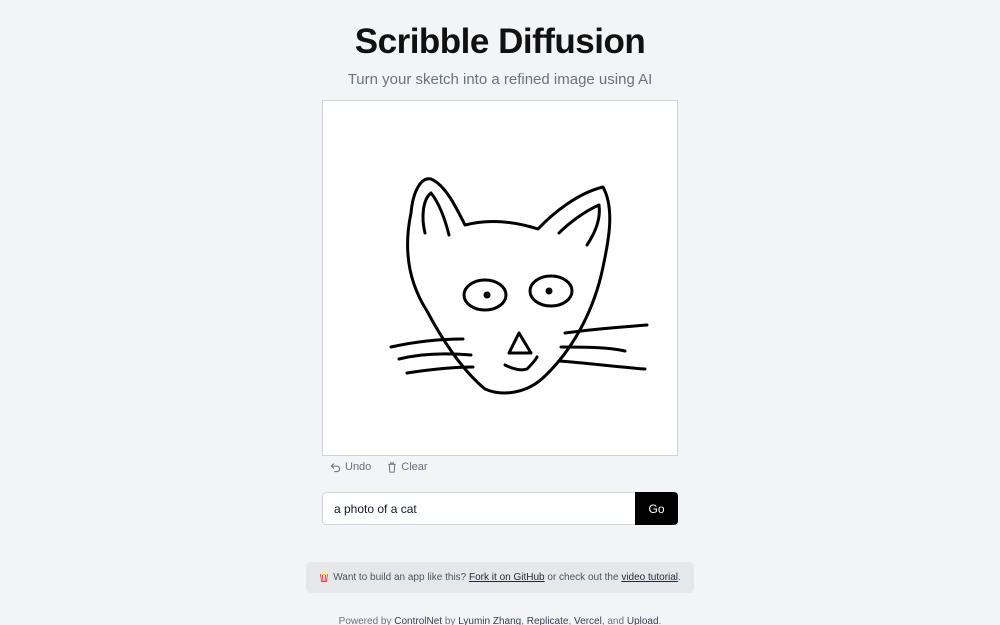 This screenshot has width=1000, height=625. I want to click on popcorn-icon, so click(324, 577).